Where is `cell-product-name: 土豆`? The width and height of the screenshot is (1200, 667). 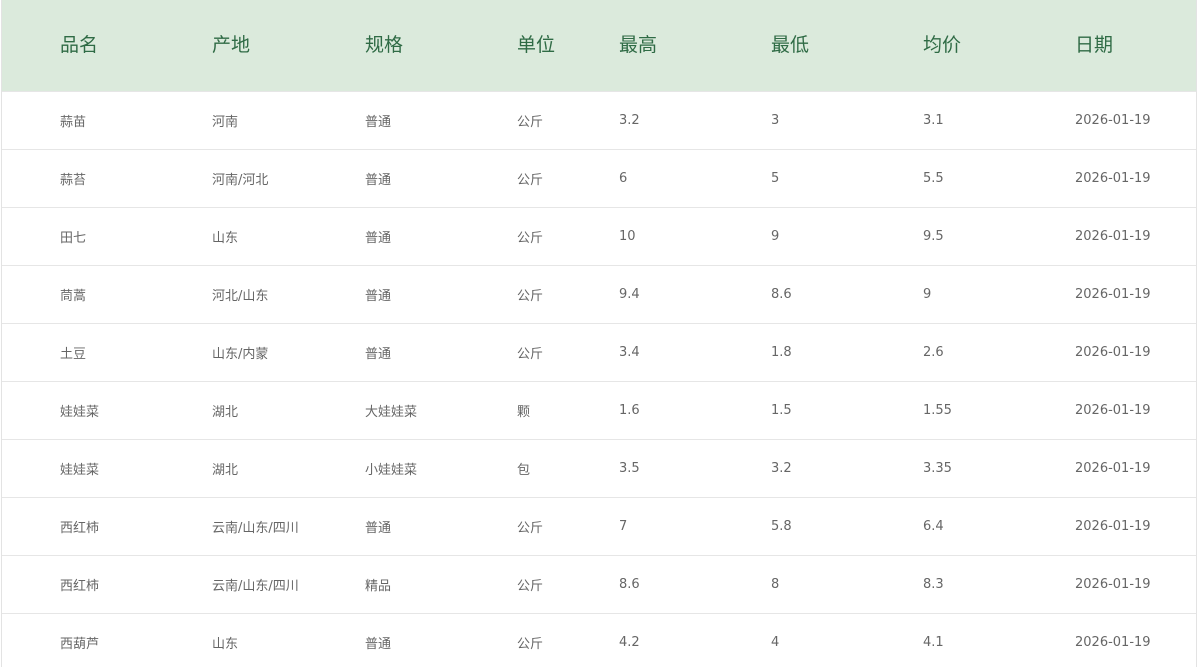 cell-product-name: 土豆 is located at coordinates (73, 354).